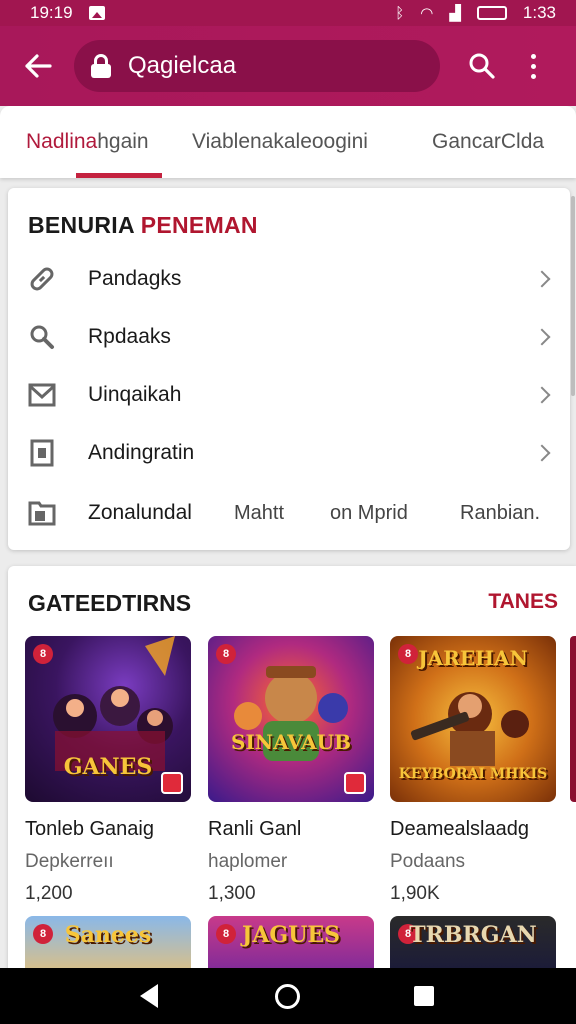  What do you see at coordinates (459, 829) in the screenshot?
I see `game-name: Deamealslaadg` at bounding box center [459, 829].